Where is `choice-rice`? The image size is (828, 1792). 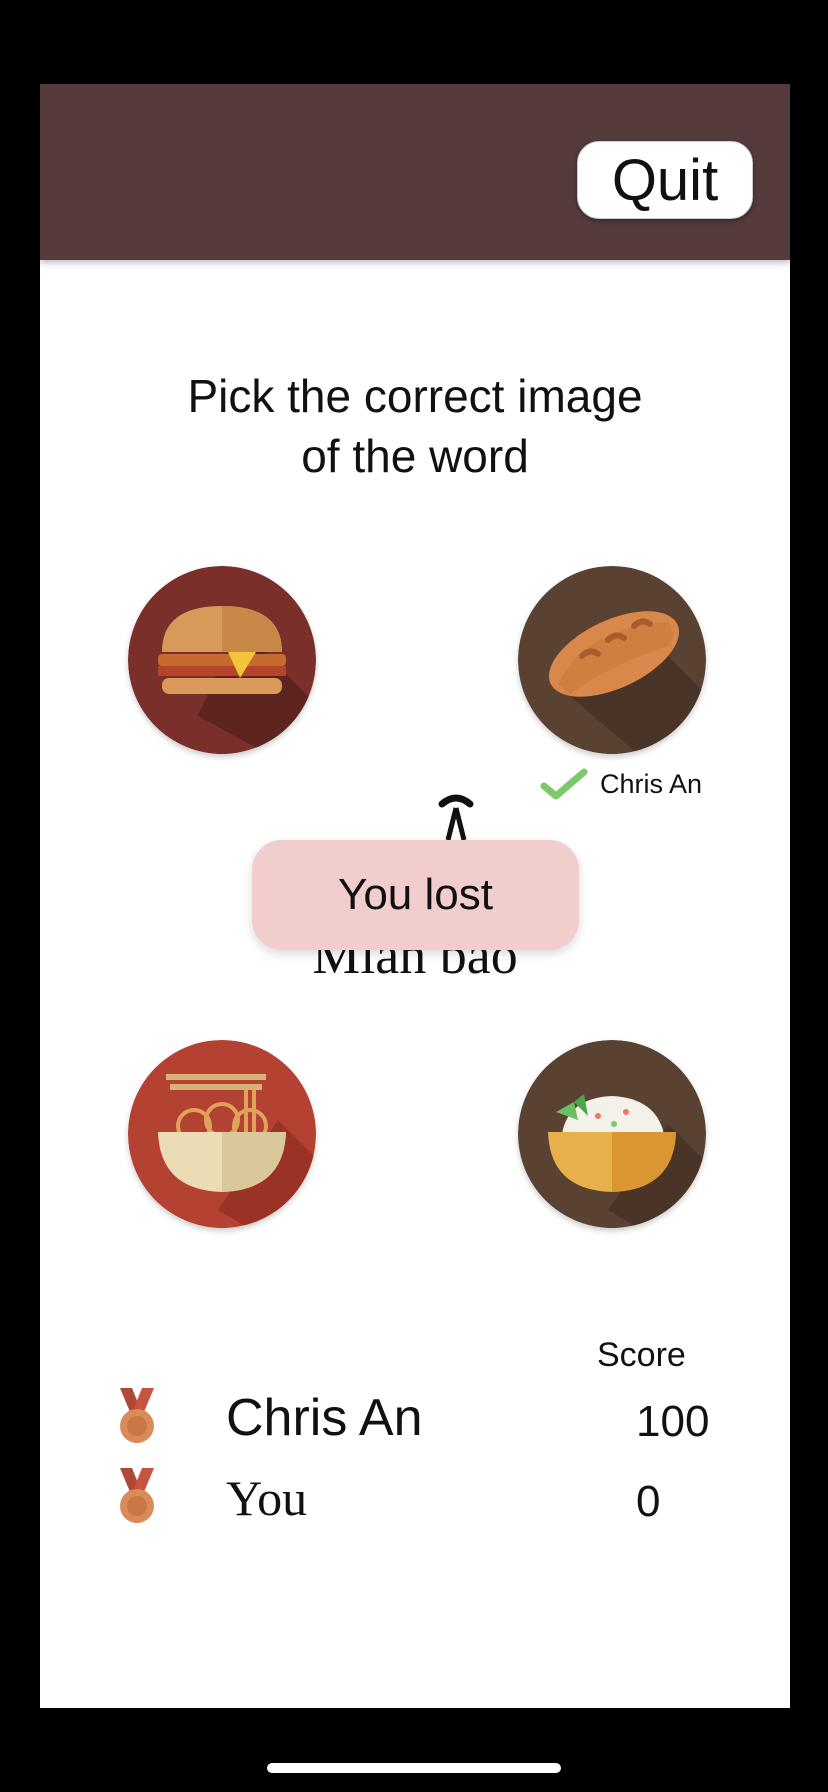
choice-rice is located at coordinates (612, 1134).